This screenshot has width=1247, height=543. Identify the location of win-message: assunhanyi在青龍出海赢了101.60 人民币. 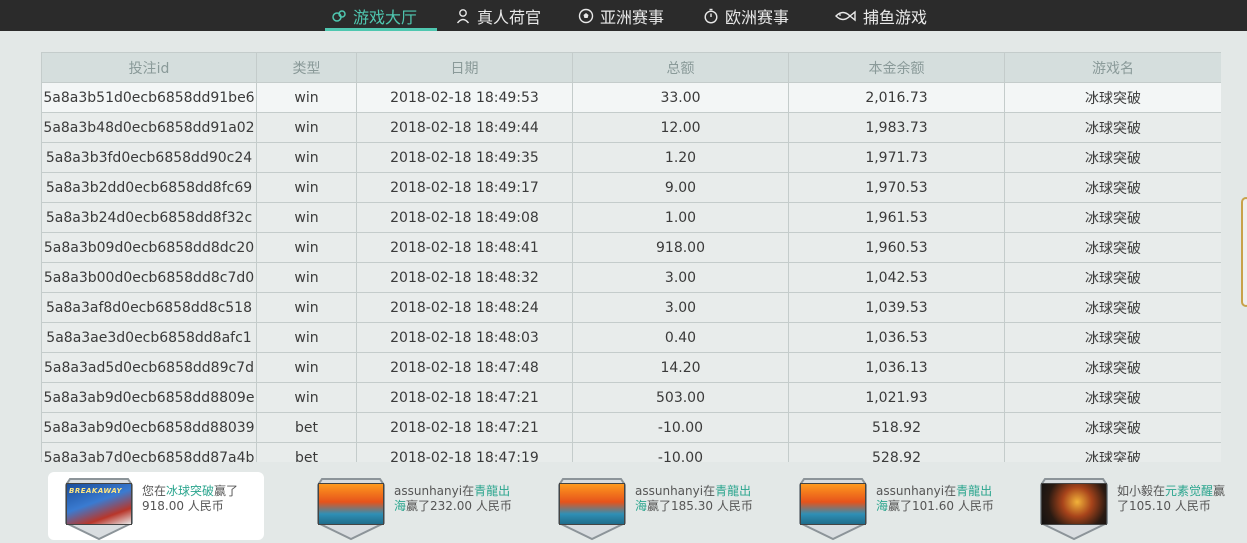
(935, 499).